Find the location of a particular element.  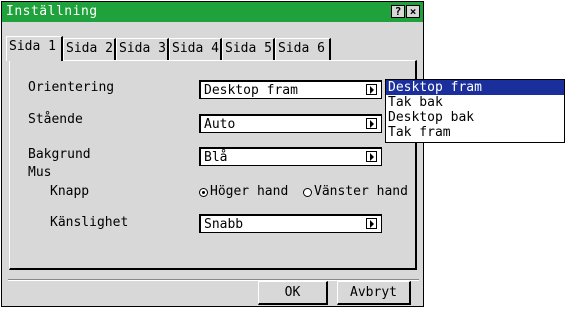

tab-sida-2: Sida 2 is located at coordinates (89, 49).